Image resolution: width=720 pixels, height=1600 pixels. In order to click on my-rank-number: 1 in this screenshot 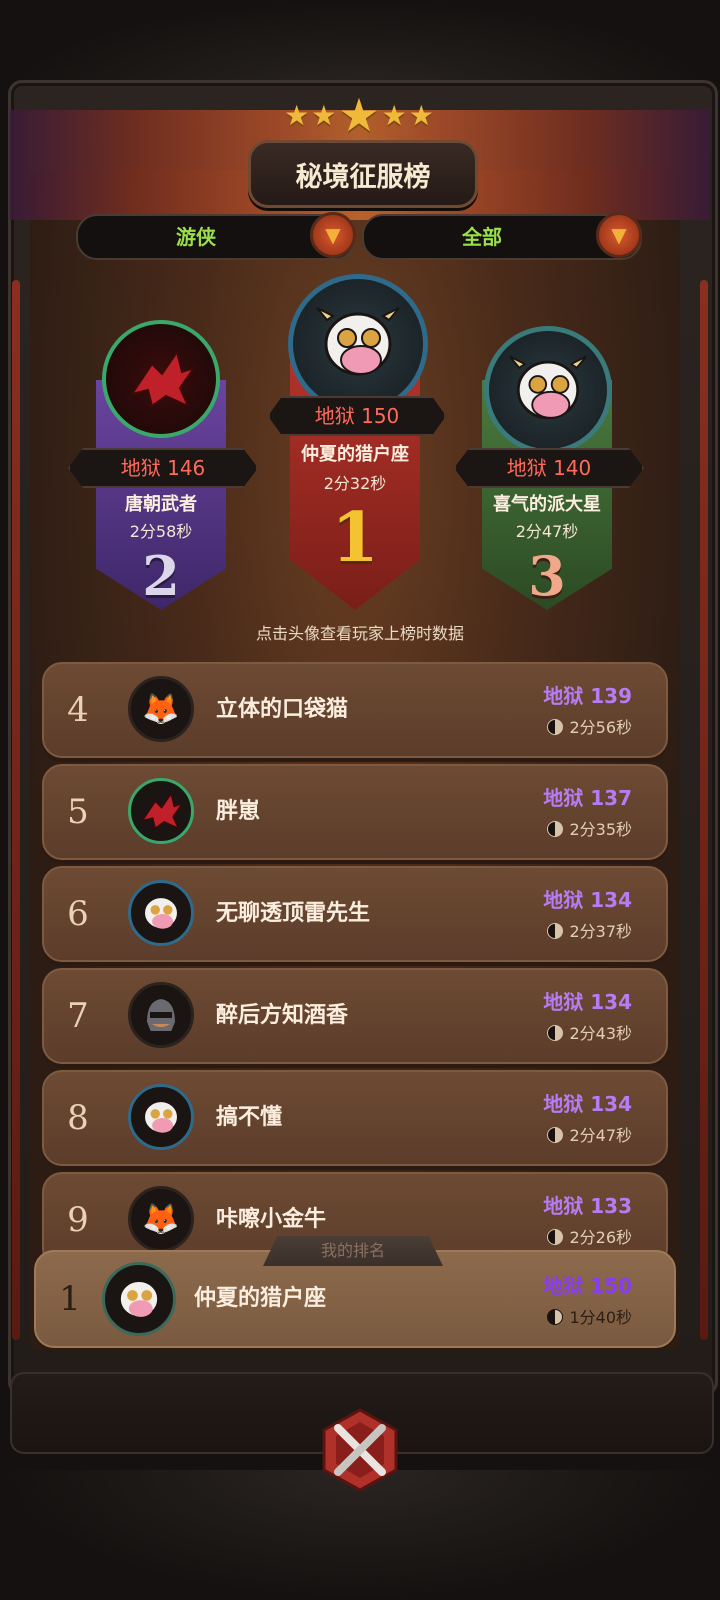, I will do `click(70, 1299)`.